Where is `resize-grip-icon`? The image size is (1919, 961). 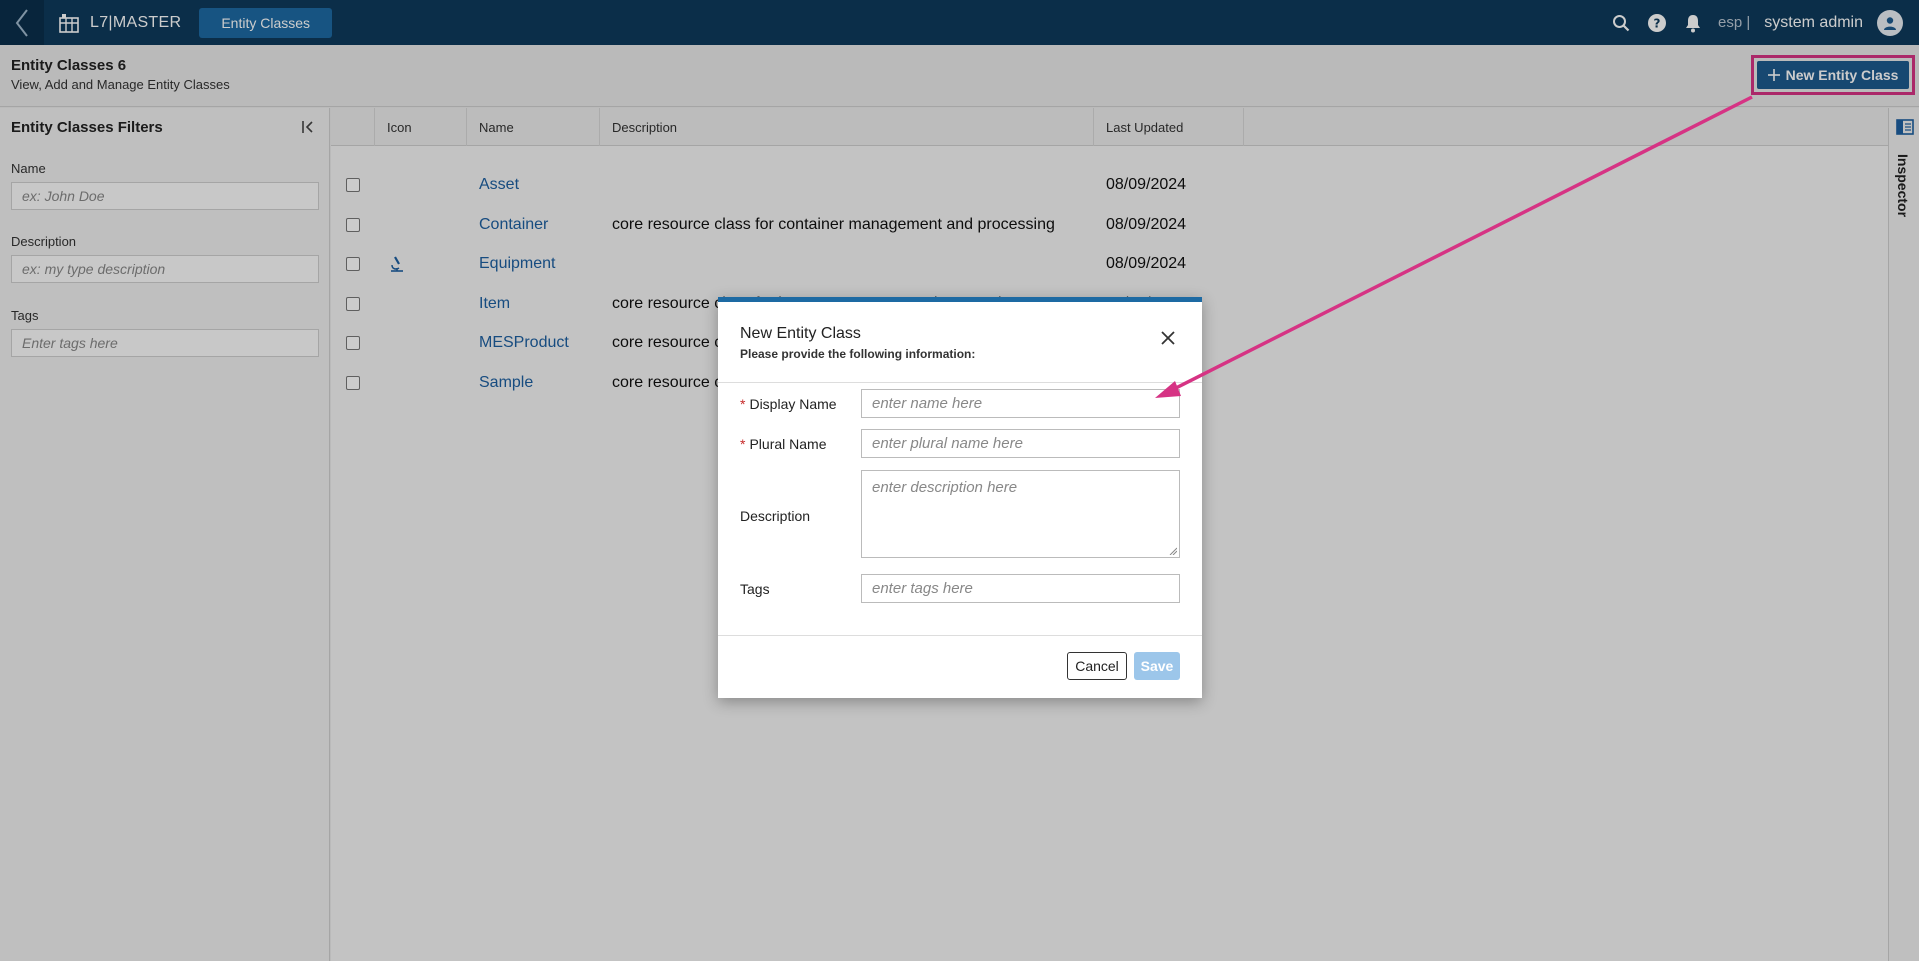
resize-grip-icon is located at coordinates (1173, 551).